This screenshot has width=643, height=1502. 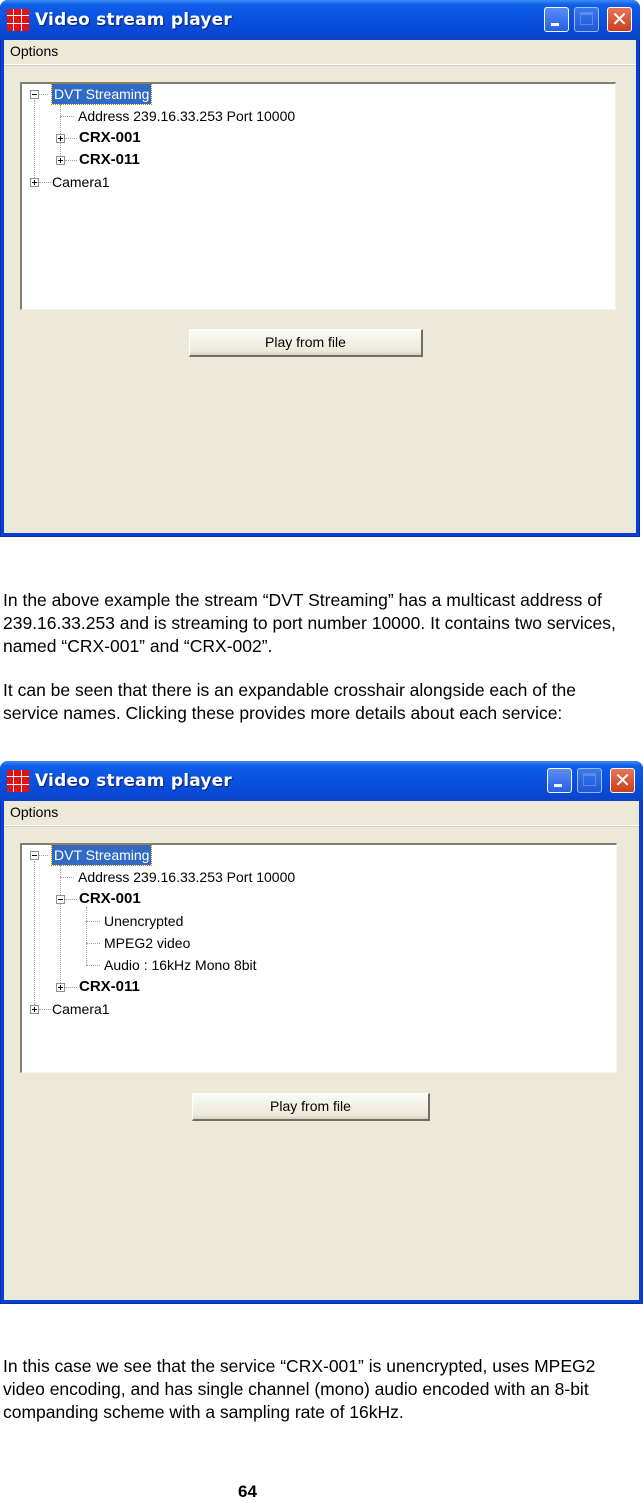 What do you see at coordinates (180, 965) in the screenshot?
I see `tree-node-audio: Audio : 16kHz Mono 8bit` at bounding box center [180, 965].